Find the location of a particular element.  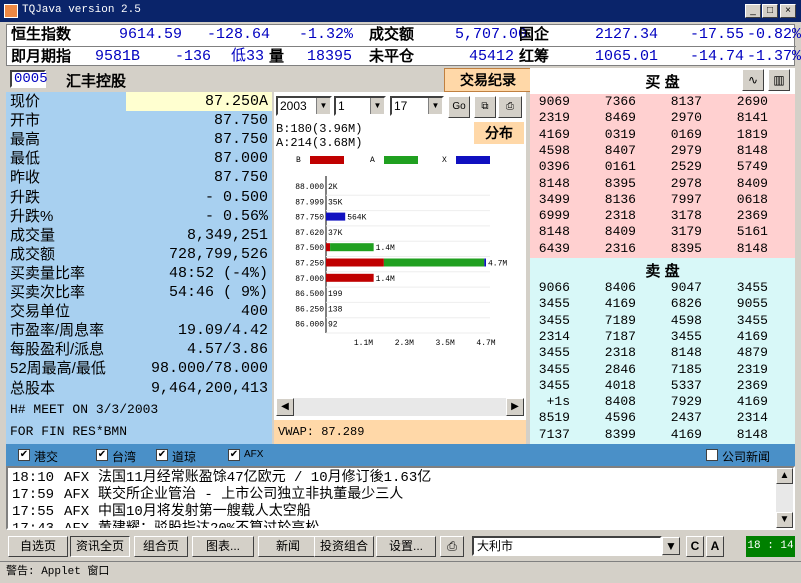

search-dropdown-icon: ▼ is located at coordinates (671, 546).